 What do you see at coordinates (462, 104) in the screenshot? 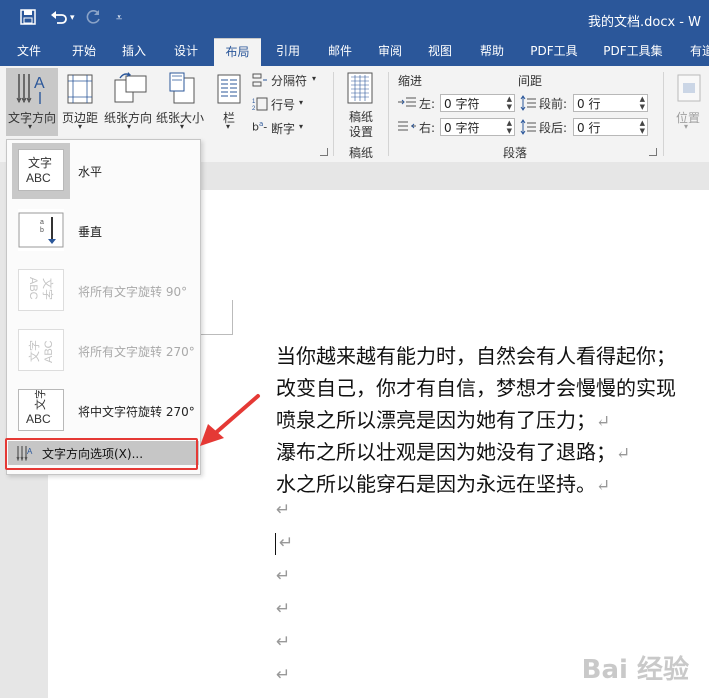
I see `indent-left-value: 0 字符` at bounding box center [462, 104].